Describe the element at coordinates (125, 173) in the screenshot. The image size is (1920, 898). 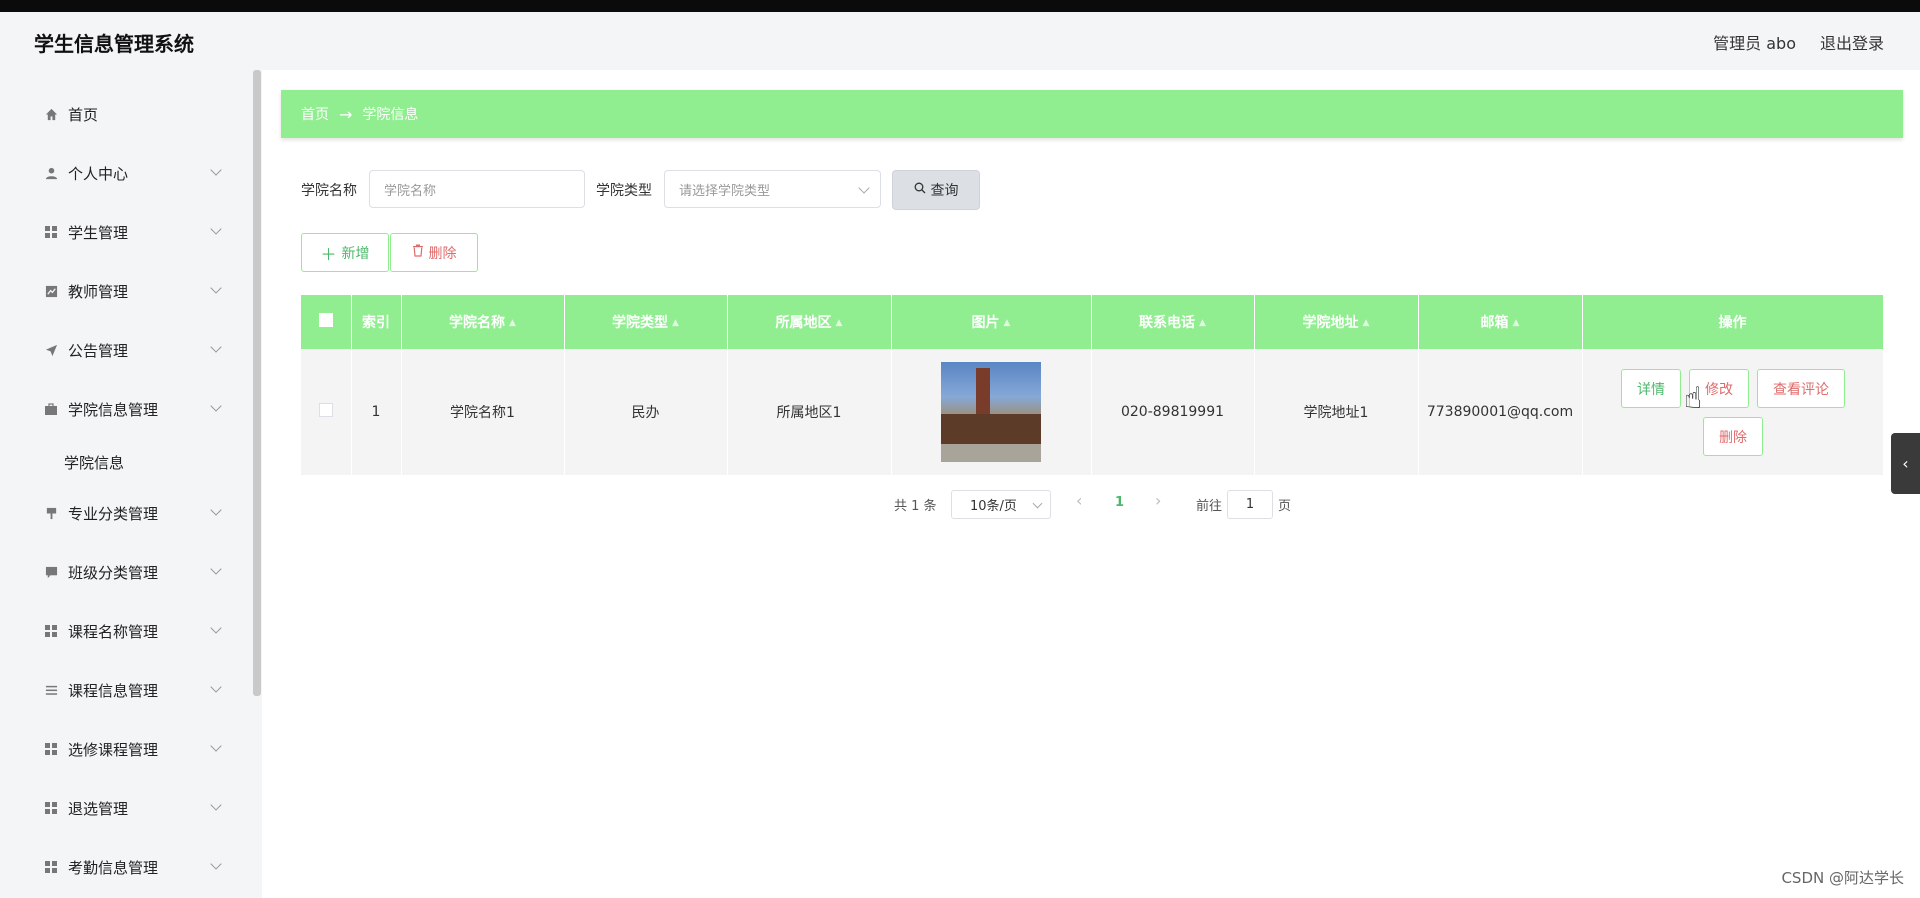
I see `sidebar-item-personal-center: 个人中心` at that location.